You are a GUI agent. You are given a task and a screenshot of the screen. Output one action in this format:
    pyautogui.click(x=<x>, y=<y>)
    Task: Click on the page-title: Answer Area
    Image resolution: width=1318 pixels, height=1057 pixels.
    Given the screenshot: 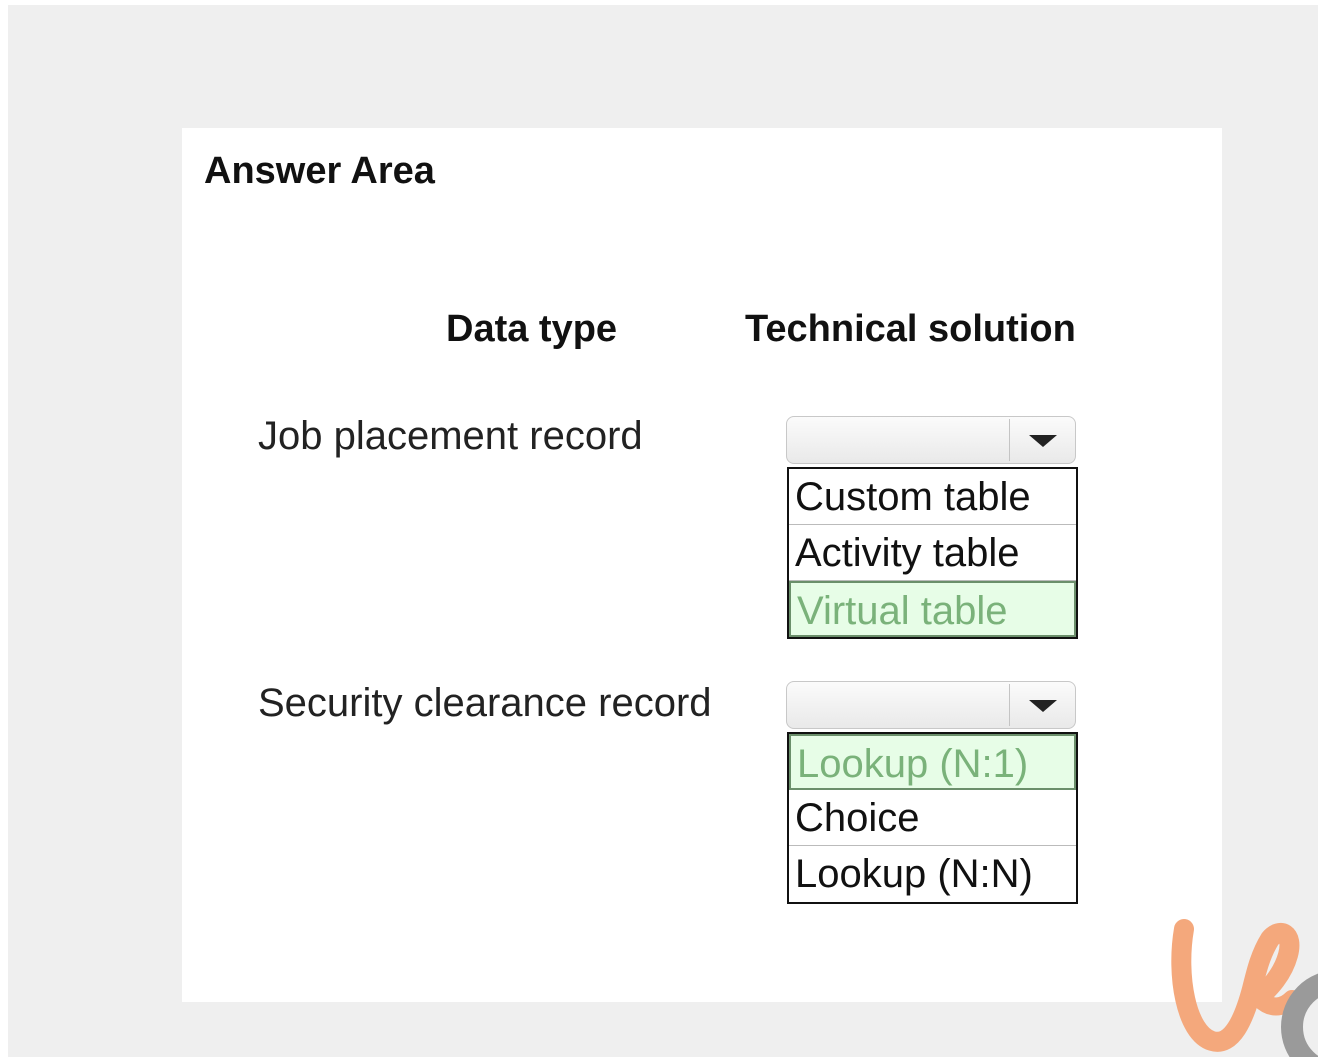 What is the action you would take?
    pyautogui.click(x=319, y=171)
    